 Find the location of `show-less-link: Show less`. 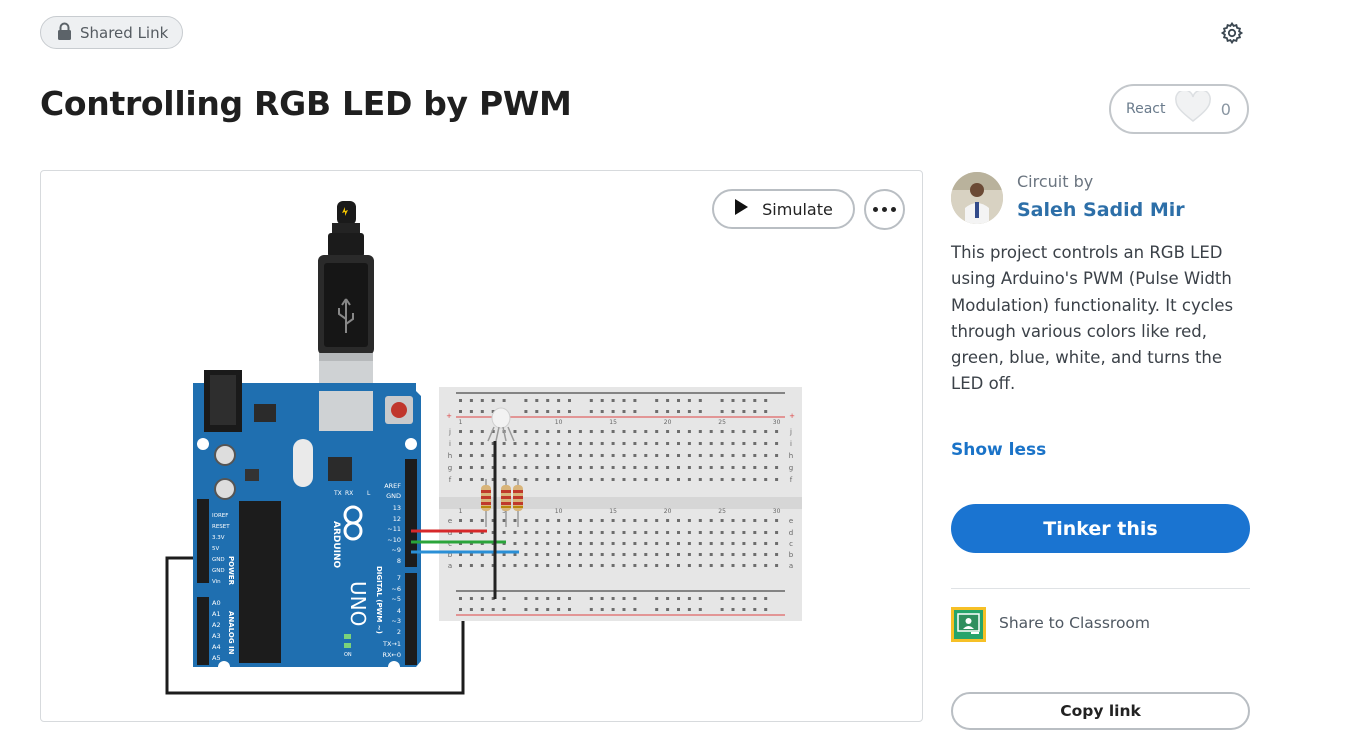

show-less-link: Show less is located at coordinates (998, 450).